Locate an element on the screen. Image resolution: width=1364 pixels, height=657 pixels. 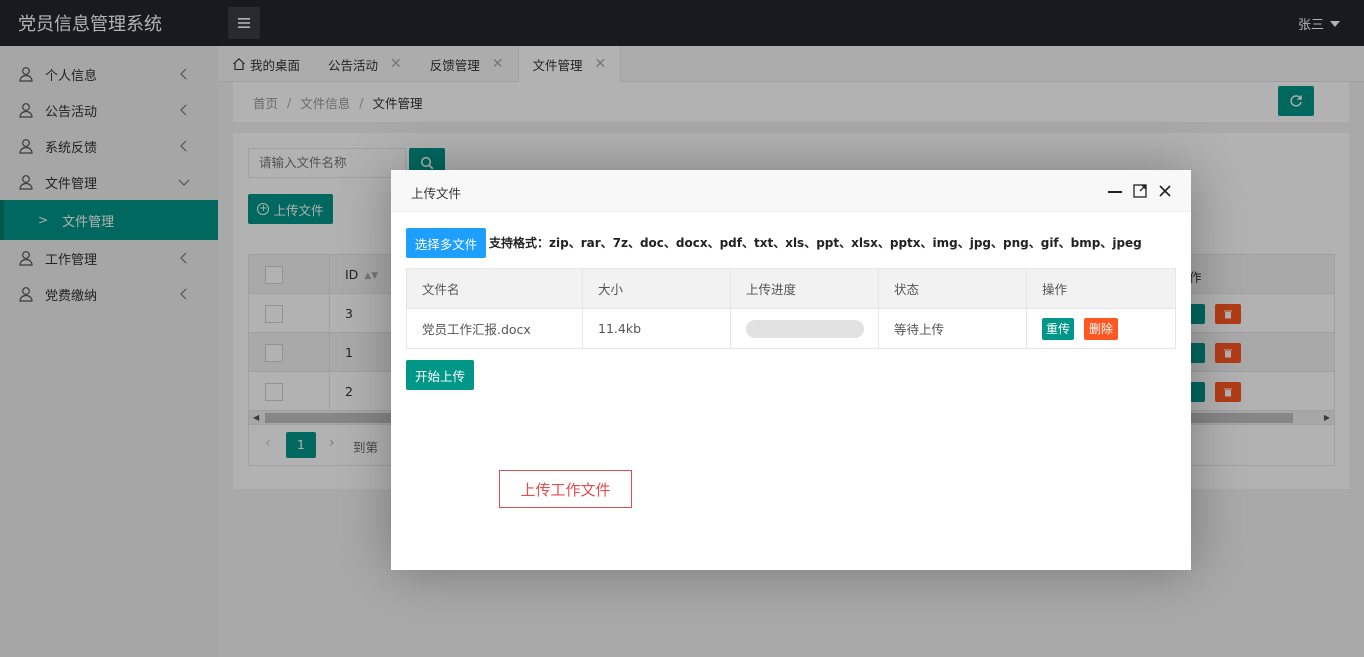
upload-progress-bar is located at coordinates (805, 328).